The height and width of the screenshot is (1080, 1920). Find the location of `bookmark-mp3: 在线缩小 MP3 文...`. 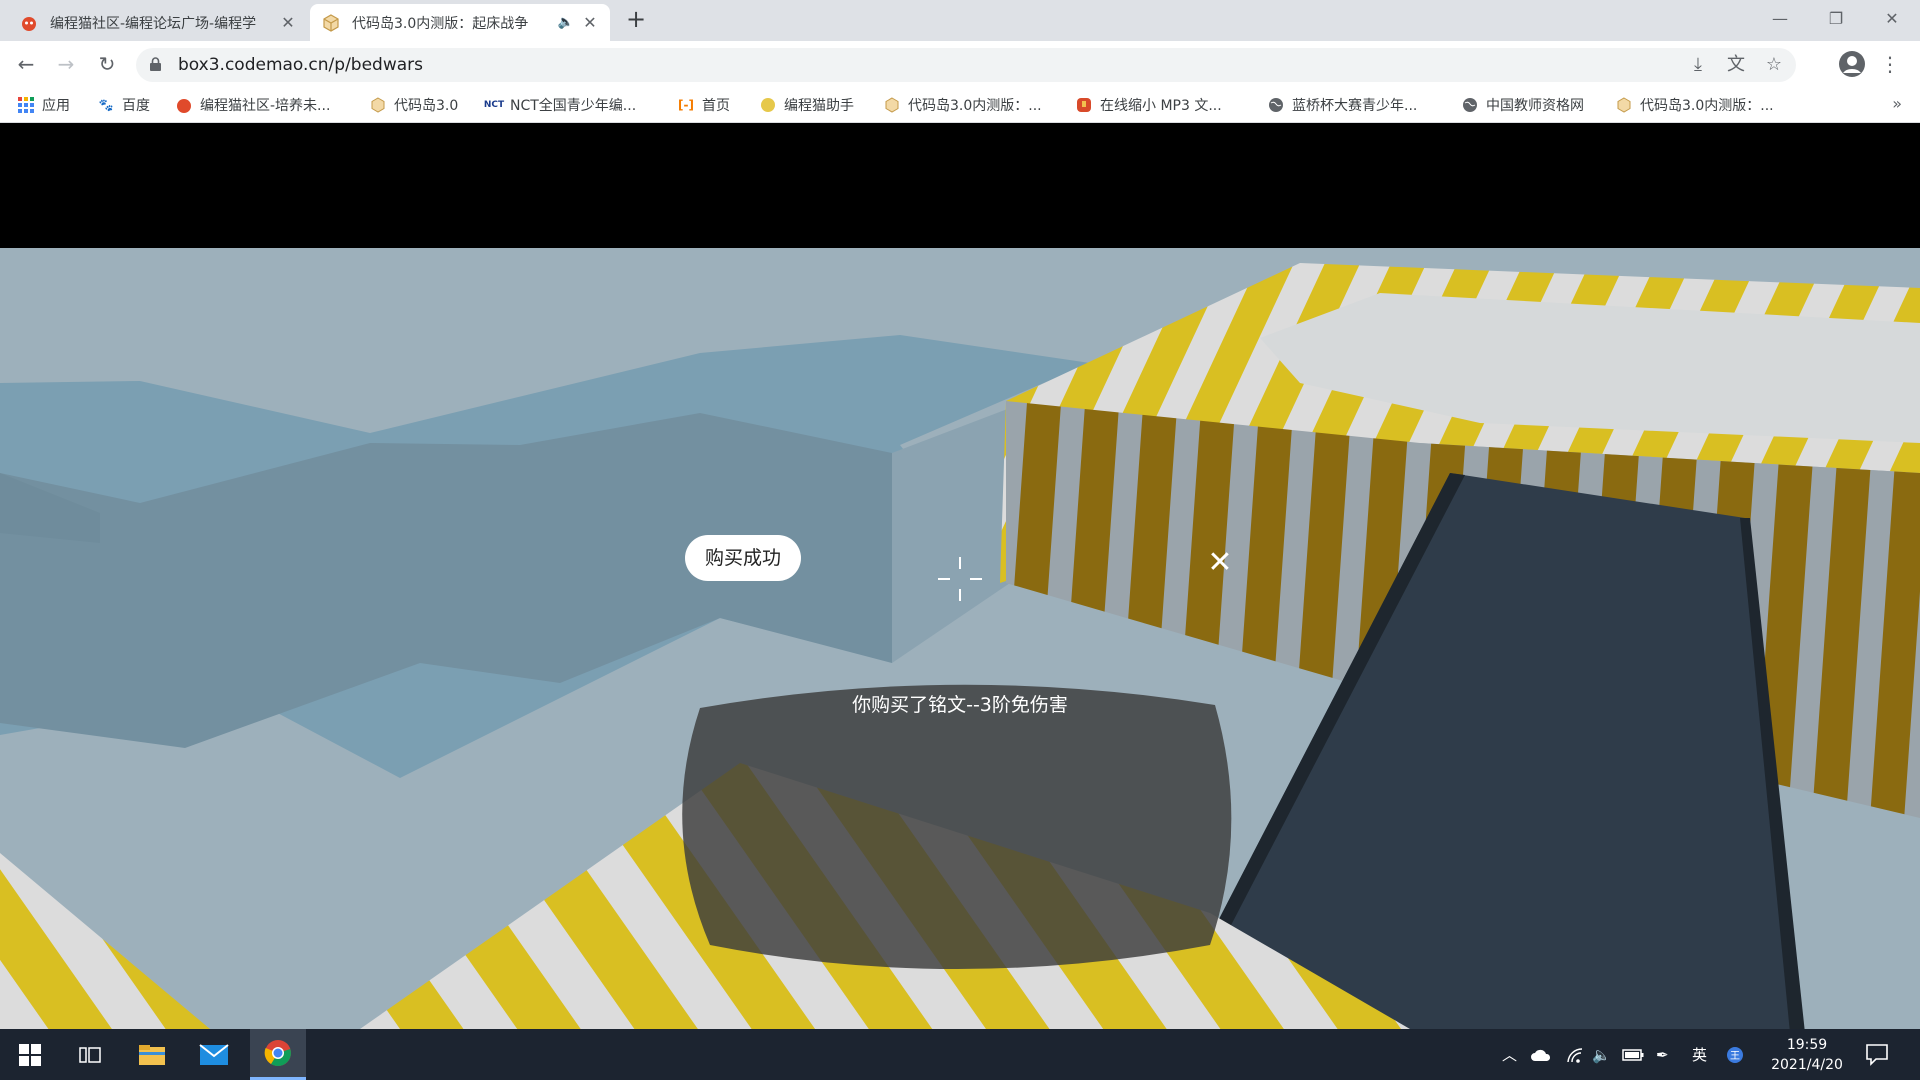

bookmark-mp3: 在线缩小 MP3 文... is located at coordinates (1149, 105).